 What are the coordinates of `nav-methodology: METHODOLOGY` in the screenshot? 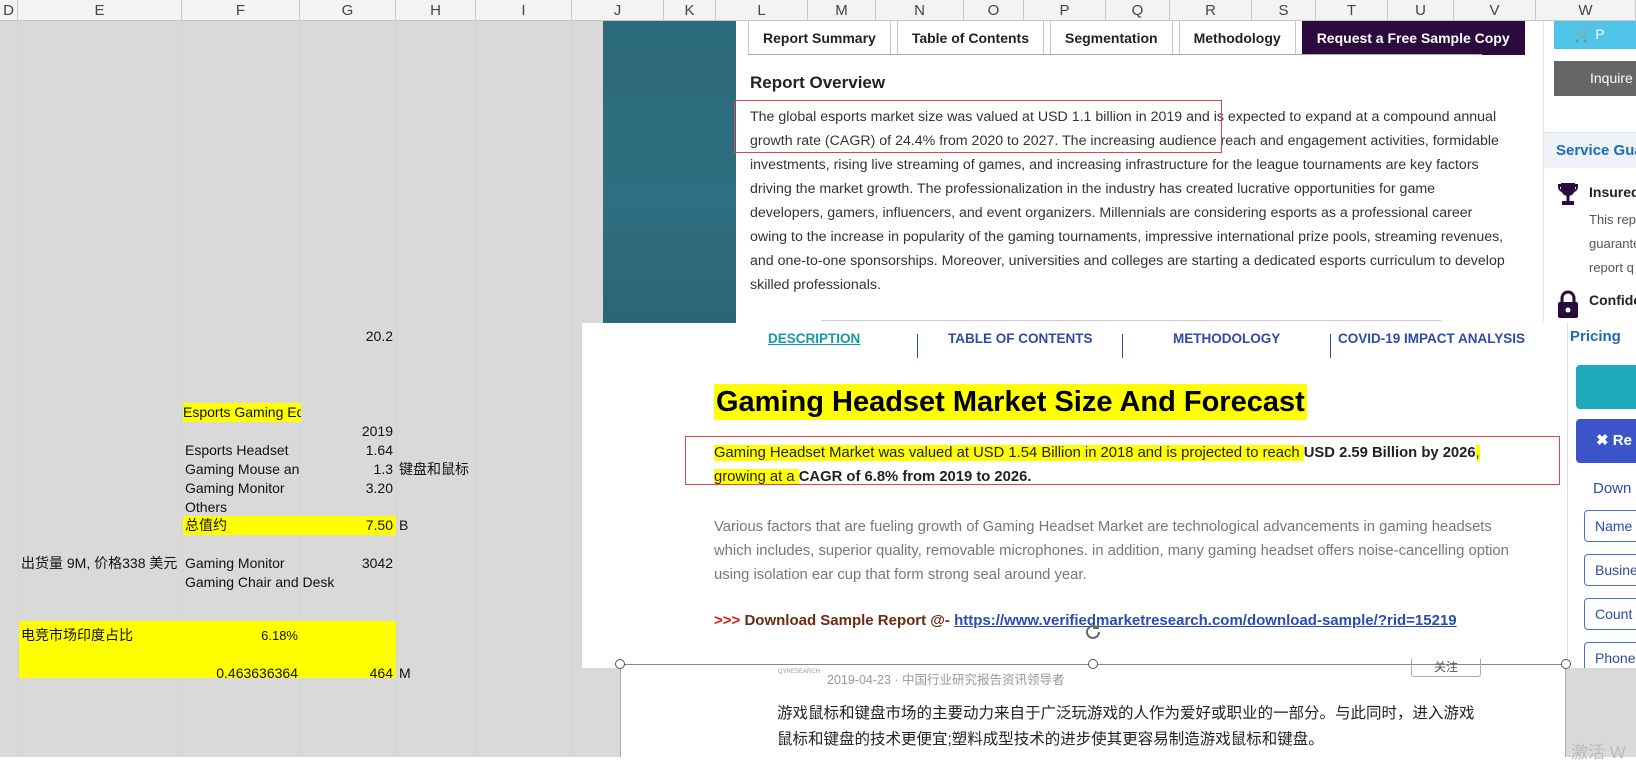 It's located at (1226, 338).